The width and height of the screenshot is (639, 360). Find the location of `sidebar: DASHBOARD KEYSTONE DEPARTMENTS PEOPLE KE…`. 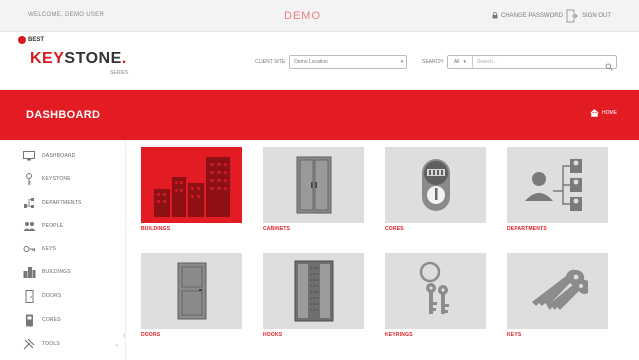

sidebar: DASHBOARD KEYSTONE DEPARTMENTS PEOPLE KE… is located at coordinates (63, 250).